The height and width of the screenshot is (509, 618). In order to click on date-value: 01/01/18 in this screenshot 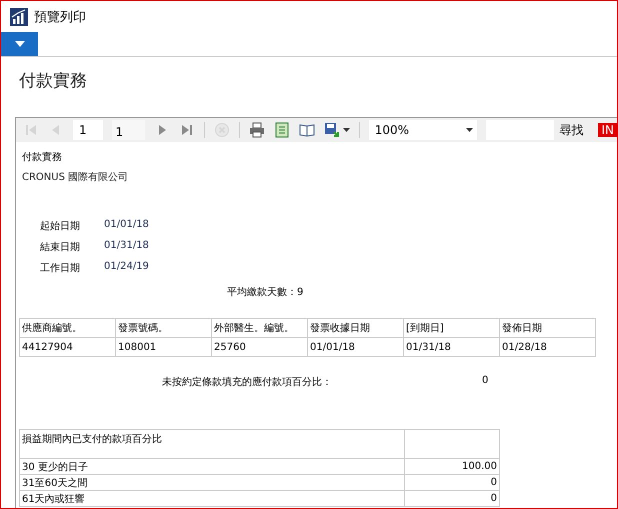, I will do `click(127, 225)`.